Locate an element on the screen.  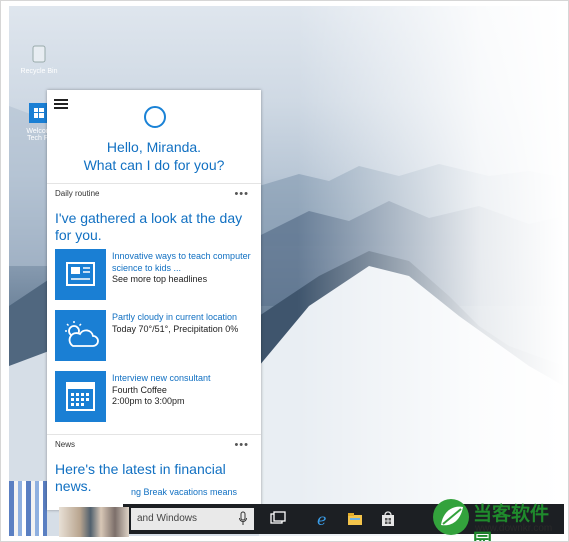
cortana-greeting: Hello, Miranda. What can I do for you? is located at coordinates (154, 156).